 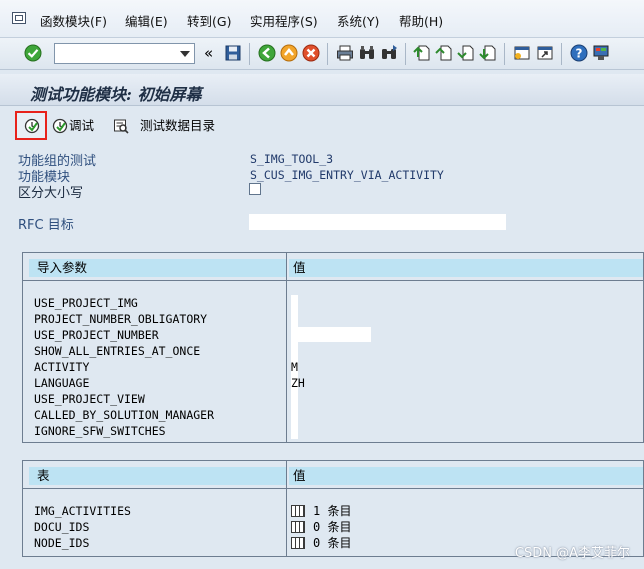 I want to click on system-menu-icon, so click(x=19, y=18).